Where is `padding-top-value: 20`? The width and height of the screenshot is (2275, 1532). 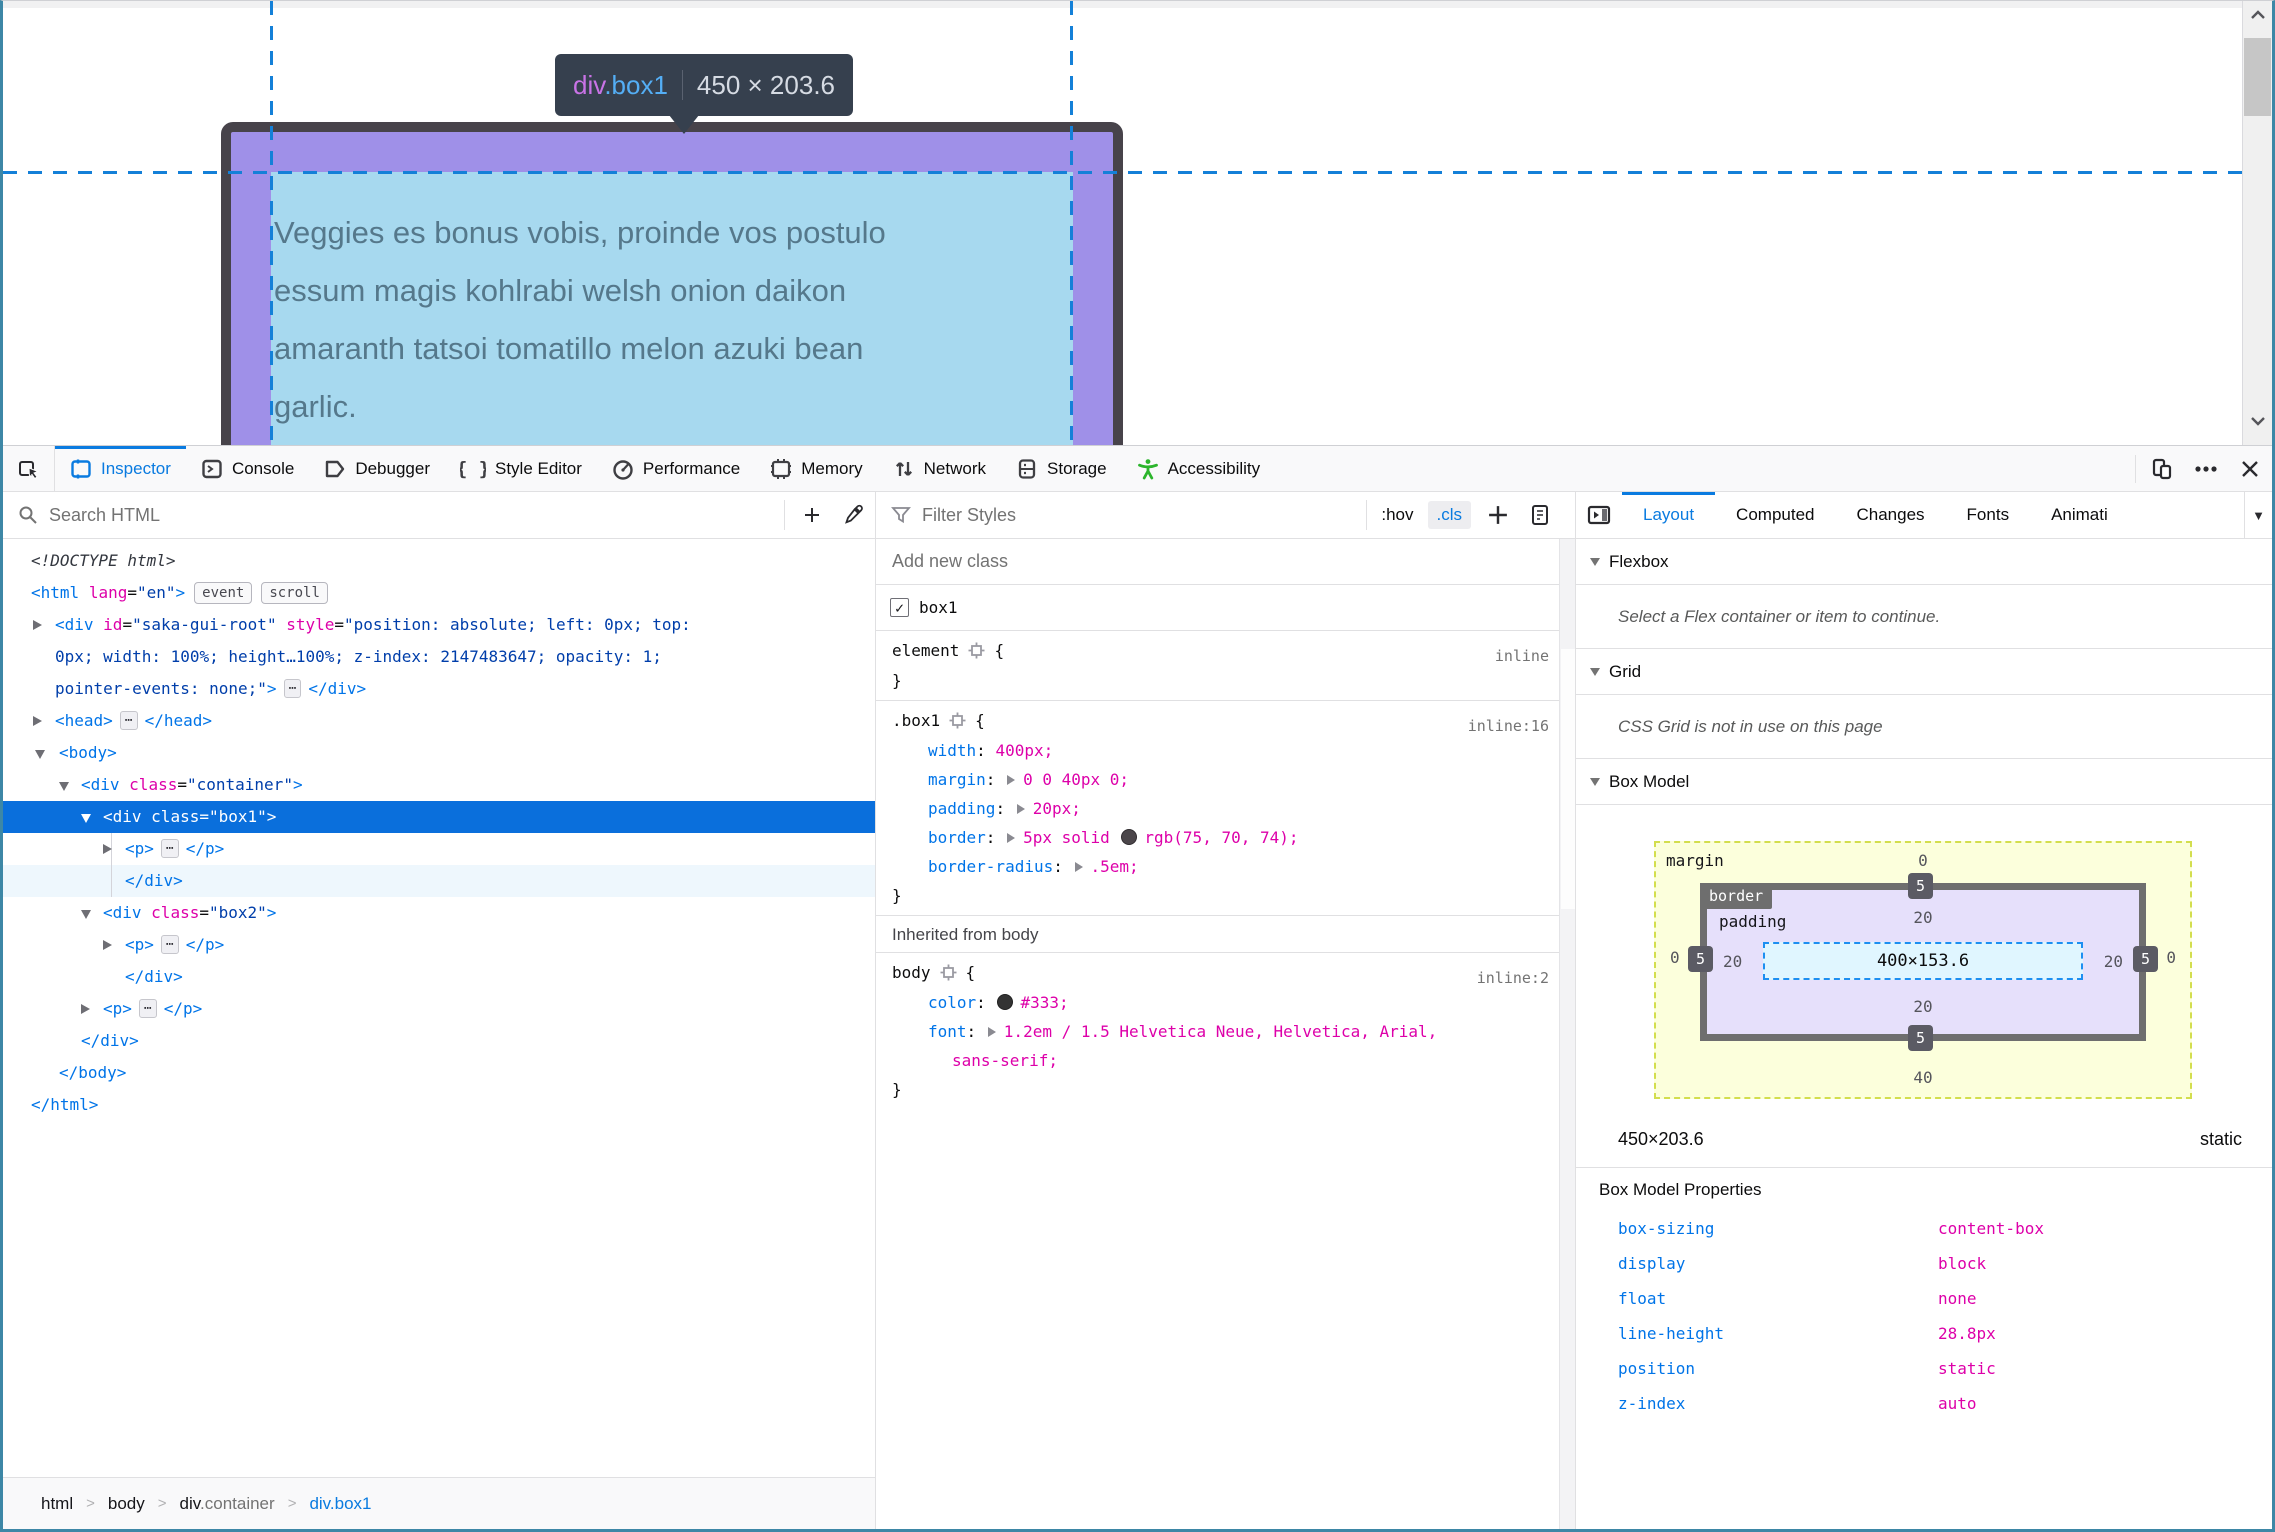 padding-top-value: 20 is located at coordinates (1923, 917).